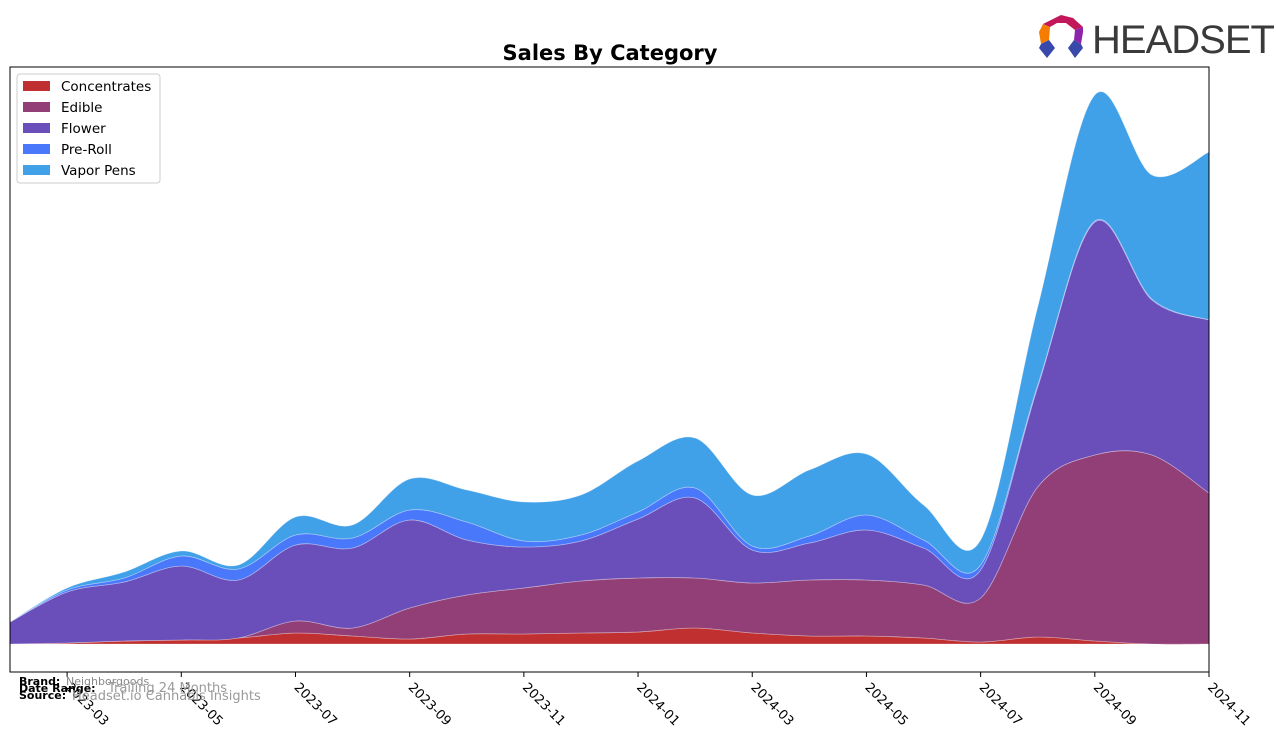  Describe the element at coordinates (166, 696) in the screenshot. I see `source-value: Headset.io Cannabis Insights` at that location.